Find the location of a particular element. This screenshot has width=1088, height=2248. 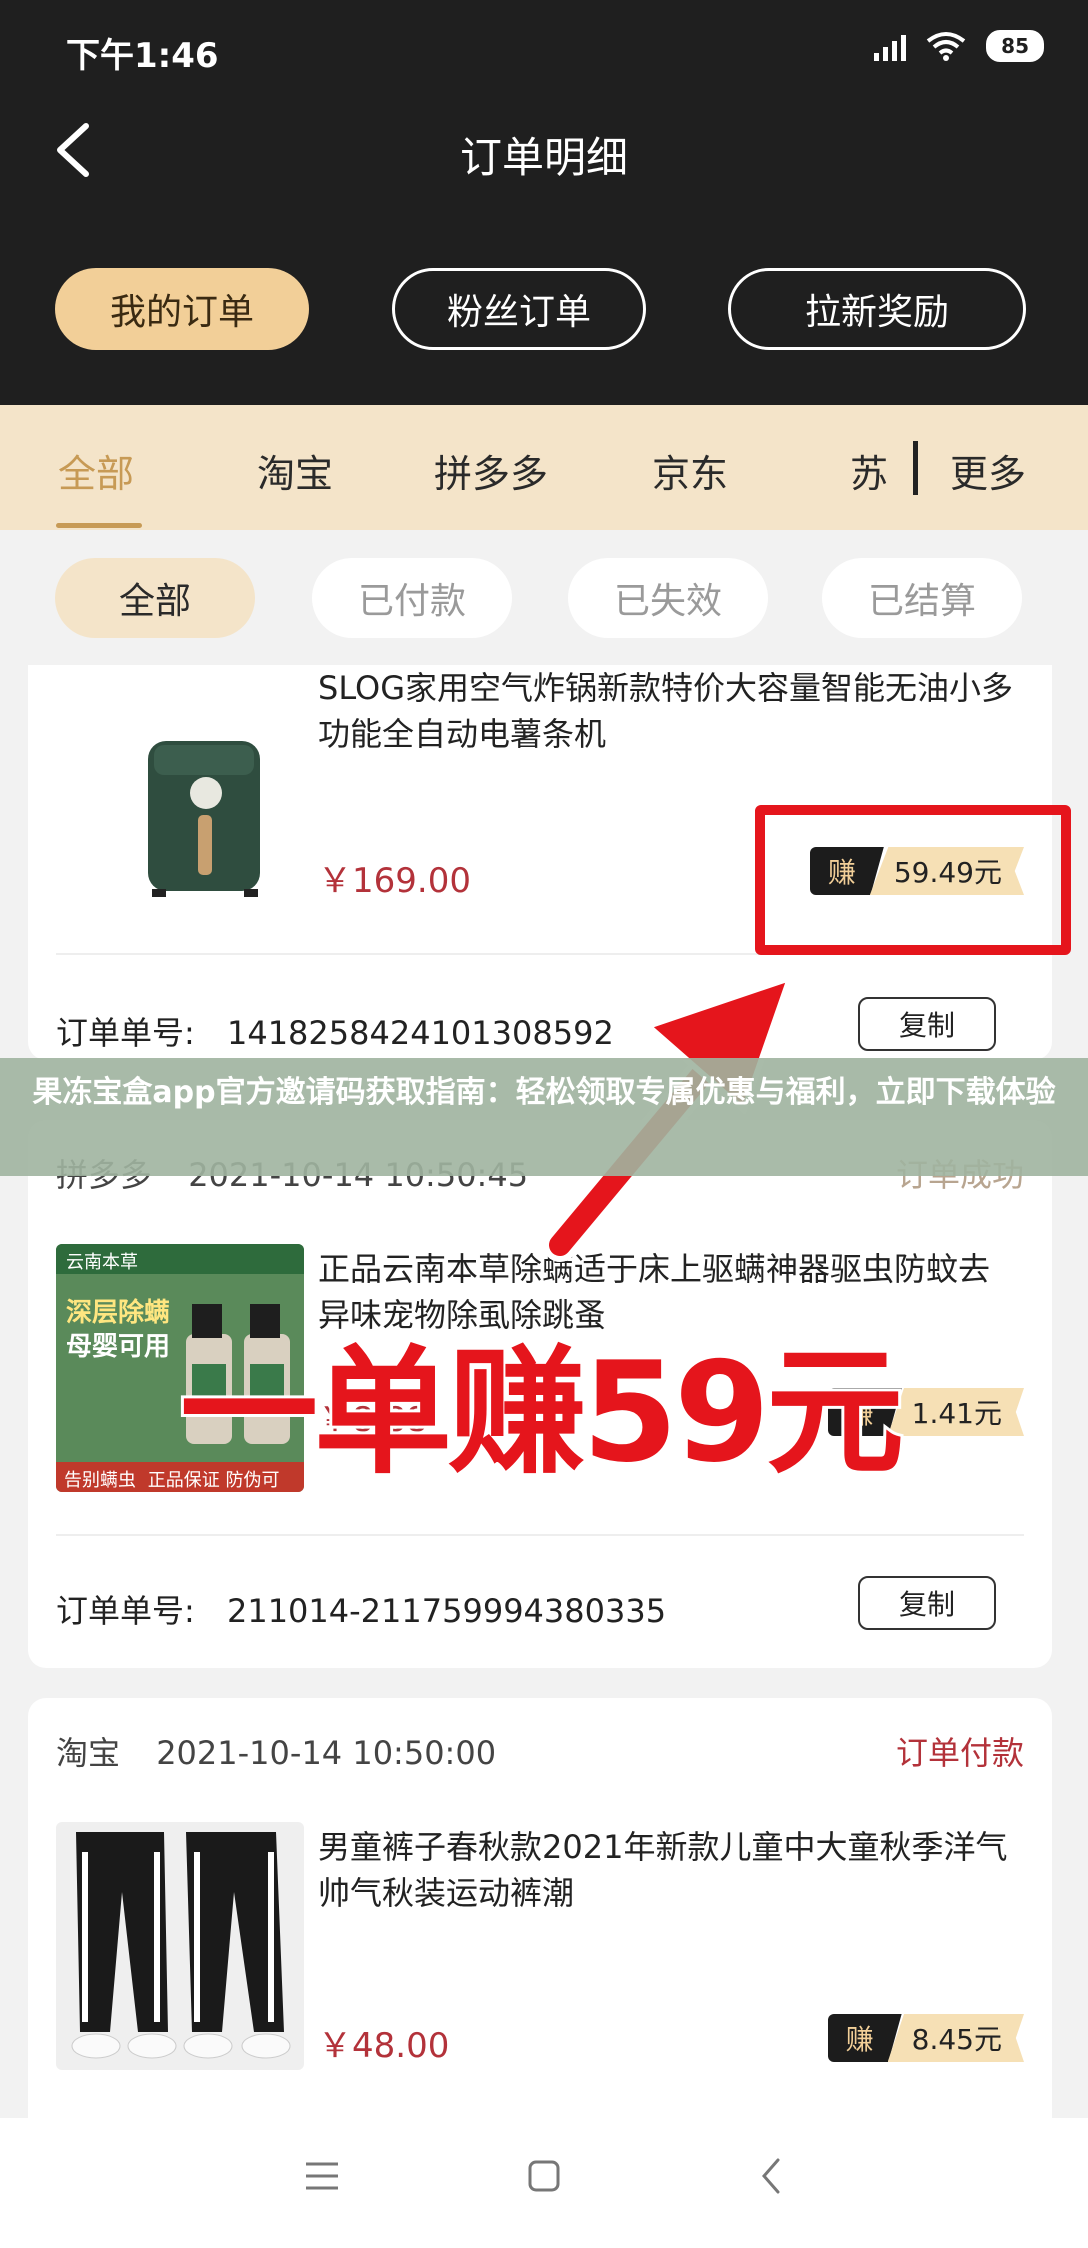

highlight-box is located at coordinates (913, 880).